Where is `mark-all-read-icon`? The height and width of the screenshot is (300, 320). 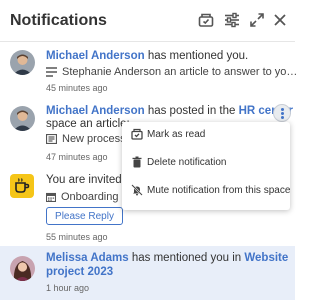
mark-all-read-icon is located at coordinates (206, 20).